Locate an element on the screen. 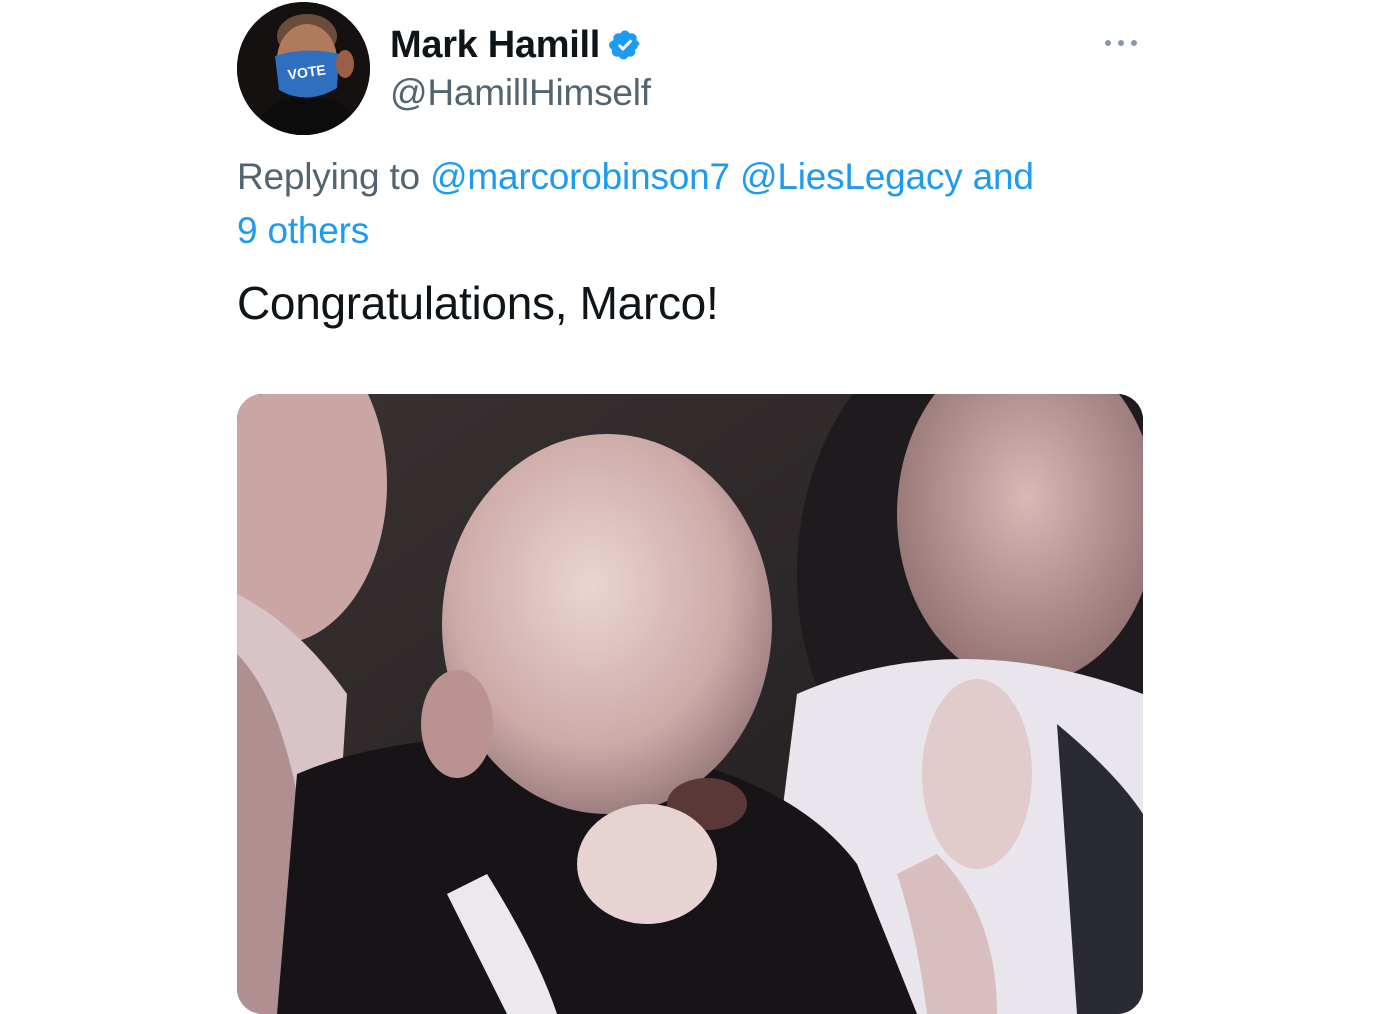 The height and width of the screenshot is (1014, 1379). more-options-icon is located at coordinates (1121, 42).